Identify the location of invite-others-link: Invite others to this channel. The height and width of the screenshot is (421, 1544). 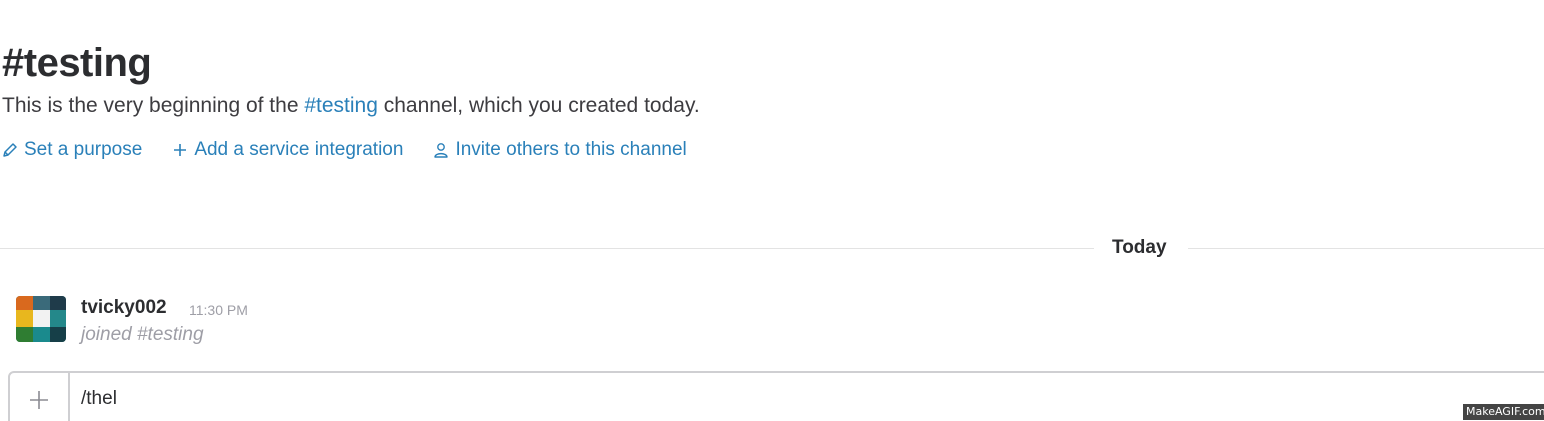
(560, 150).